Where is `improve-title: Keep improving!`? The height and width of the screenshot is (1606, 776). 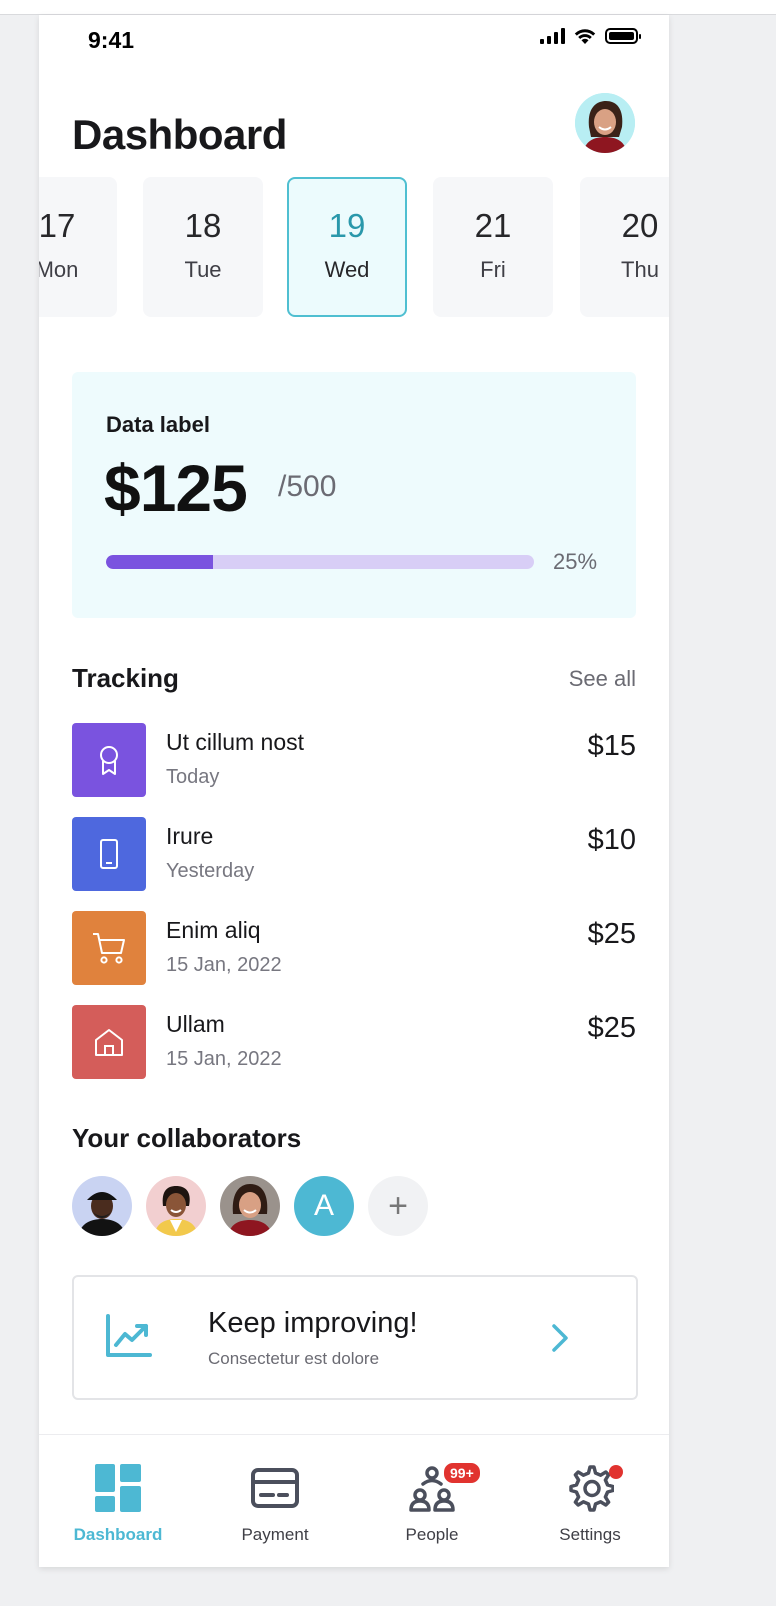
improve-title: Keep improving! is located at coordinates (313, 1323).